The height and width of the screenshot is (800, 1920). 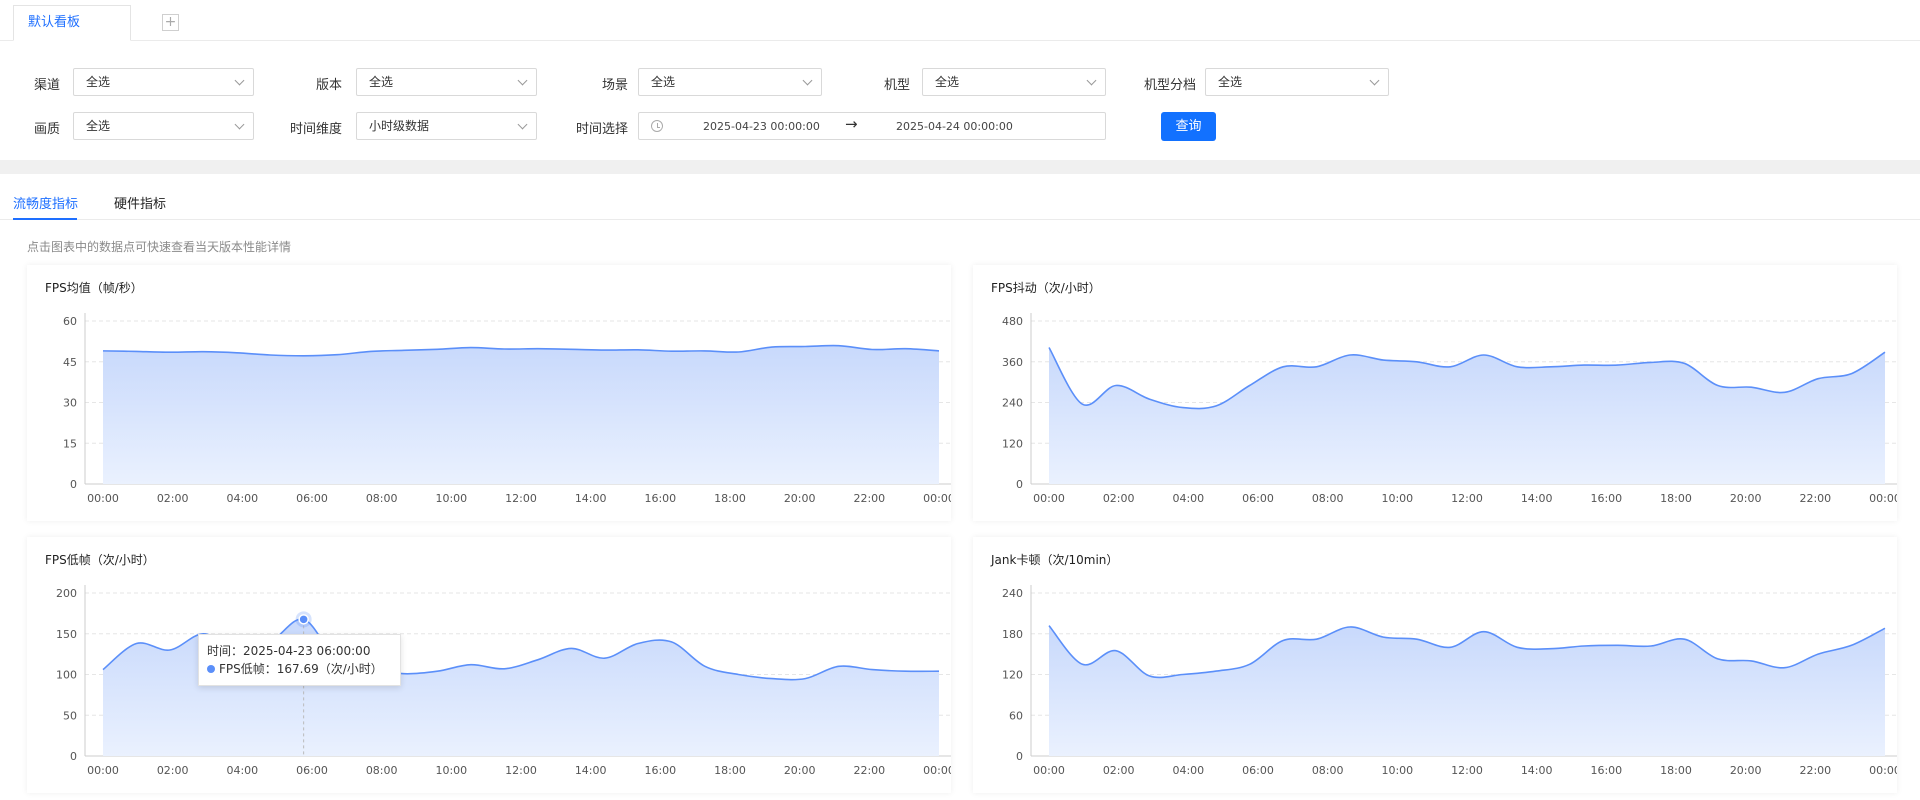 I want to click on chart-hint-text: 点击图表中的数据点可快速查看当天版本性能详情, so click(x=159, y=247).